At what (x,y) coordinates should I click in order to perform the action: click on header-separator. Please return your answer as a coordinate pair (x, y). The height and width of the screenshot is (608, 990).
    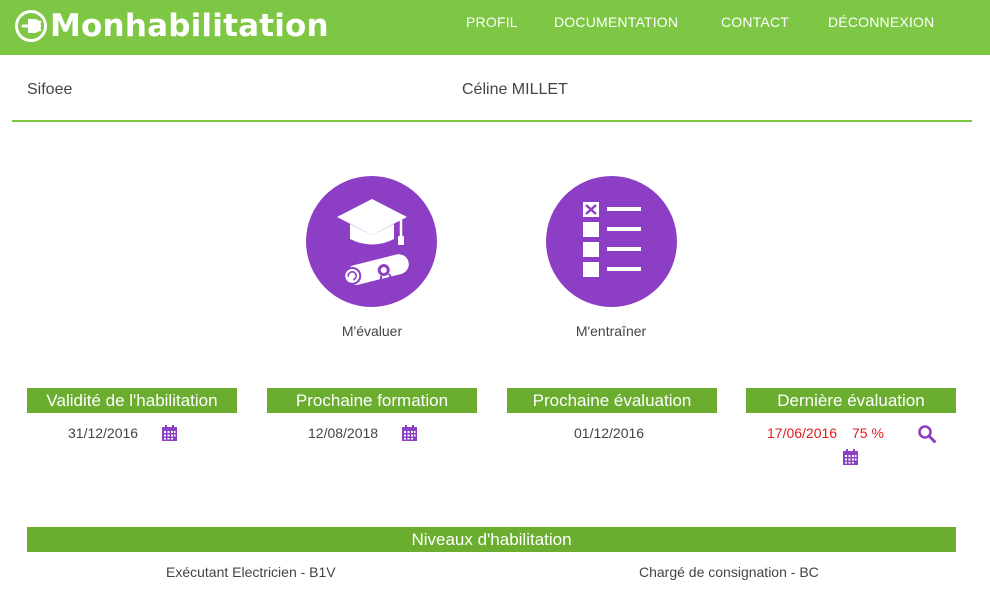
    Looking at the image, I should click on (492, 121).